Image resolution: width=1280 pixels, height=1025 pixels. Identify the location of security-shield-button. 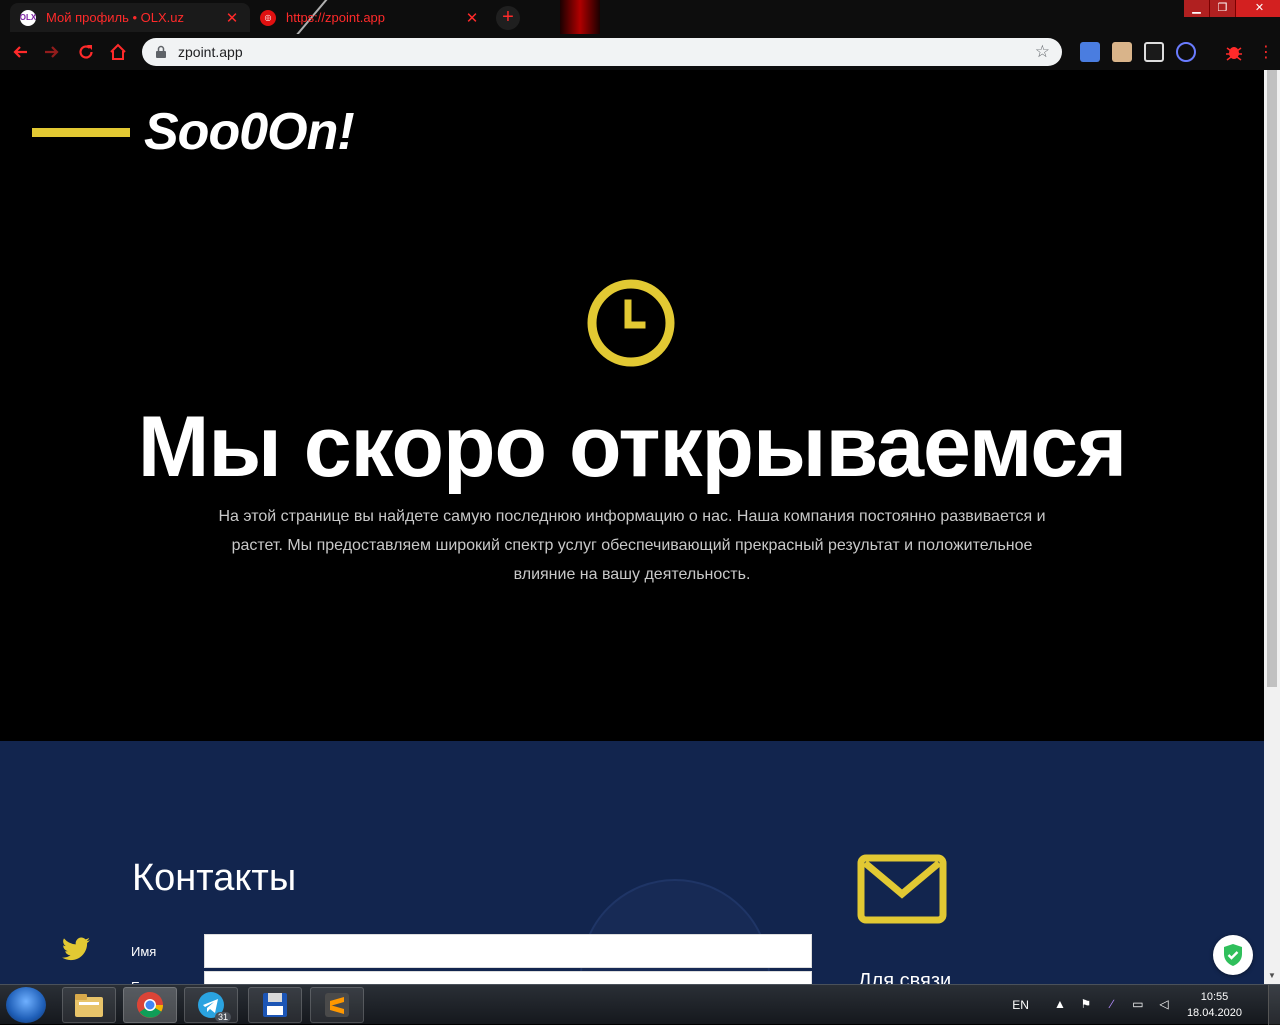
(1233, 955).